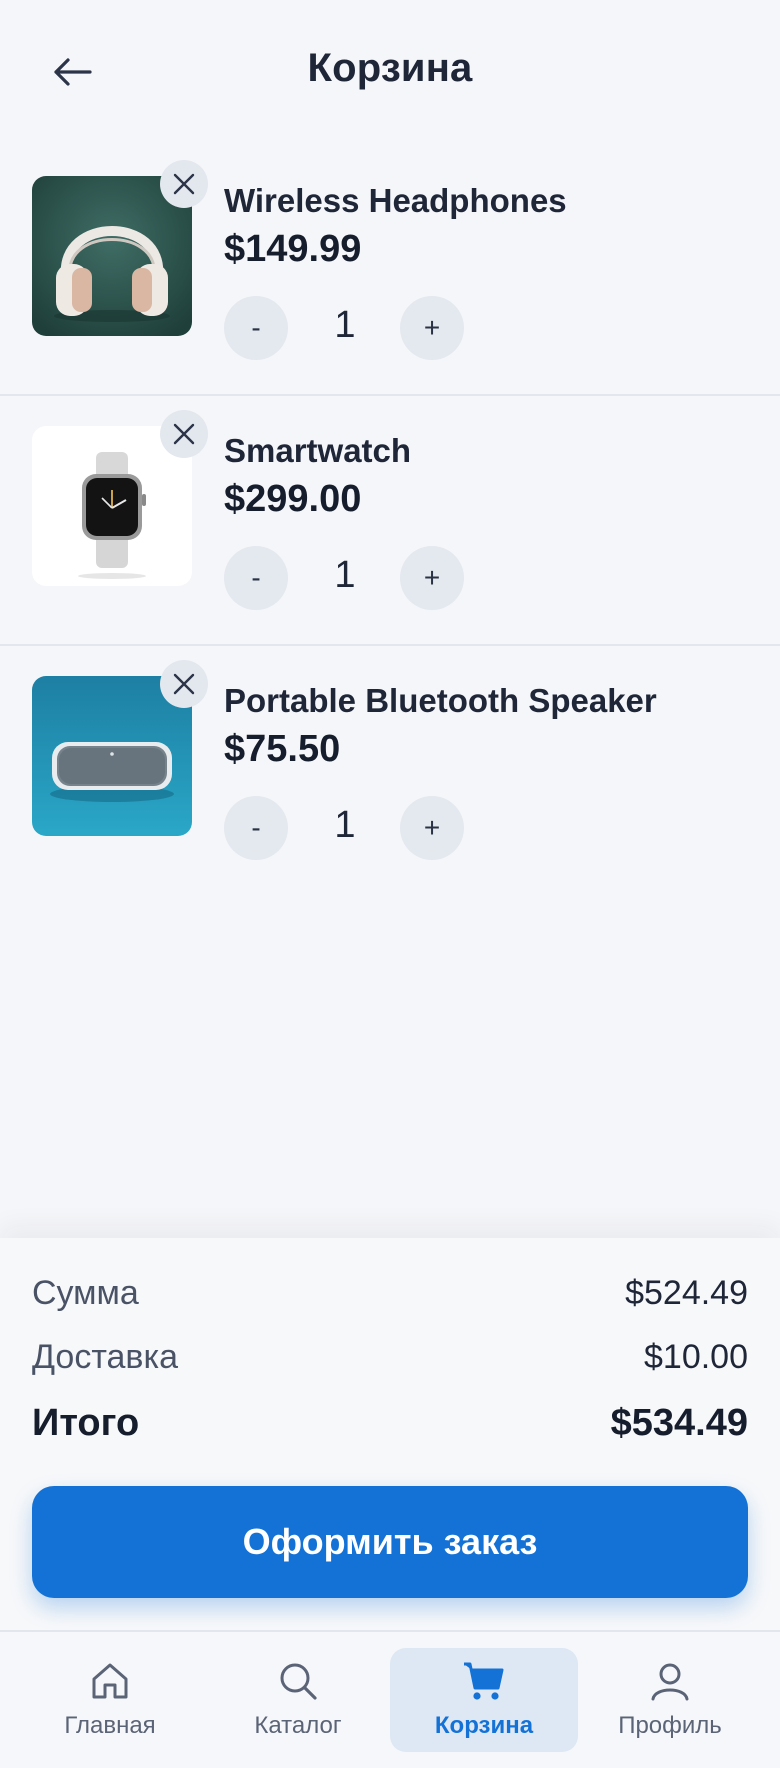  What do you see at coordinates (390, 68) in the screenshot?
I see `page-title: Корзина` at bounding box center [390, 68].